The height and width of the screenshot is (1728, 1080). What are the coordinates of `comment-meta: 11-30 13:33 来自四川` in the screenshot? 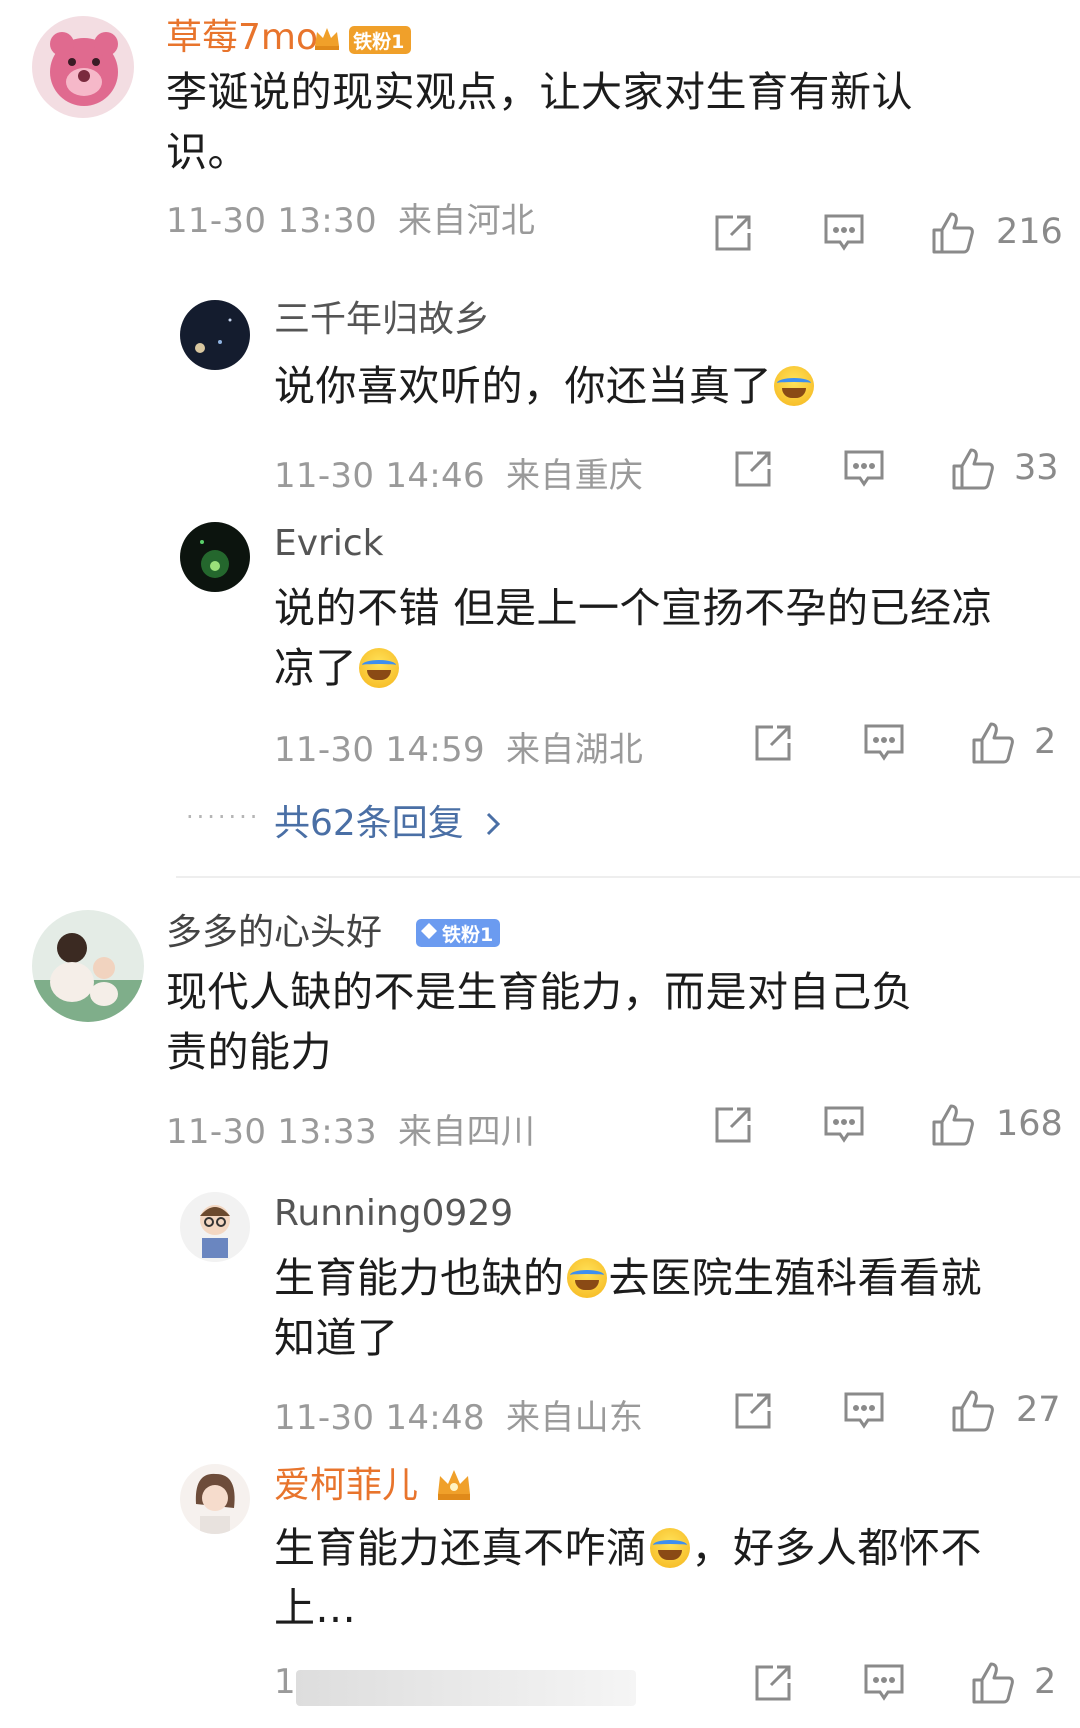 It's located at (350, 1128).